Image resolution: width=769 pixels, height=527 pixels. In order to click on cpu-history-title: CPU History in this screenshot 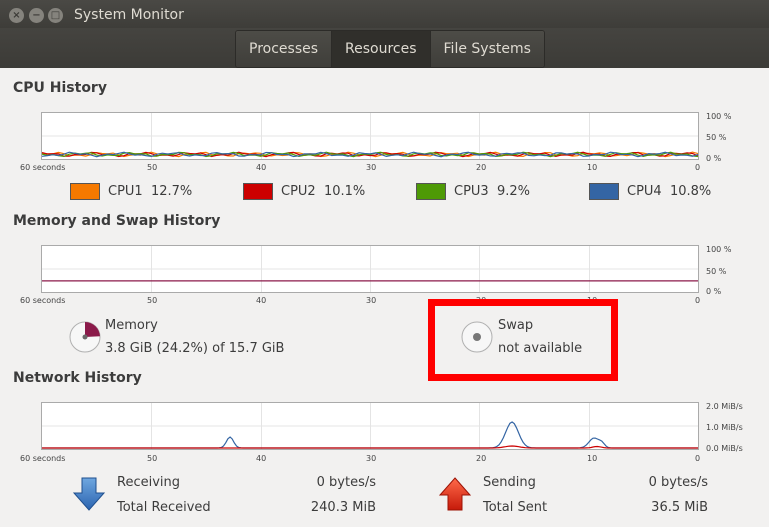, I will do `click(60, 88)`.